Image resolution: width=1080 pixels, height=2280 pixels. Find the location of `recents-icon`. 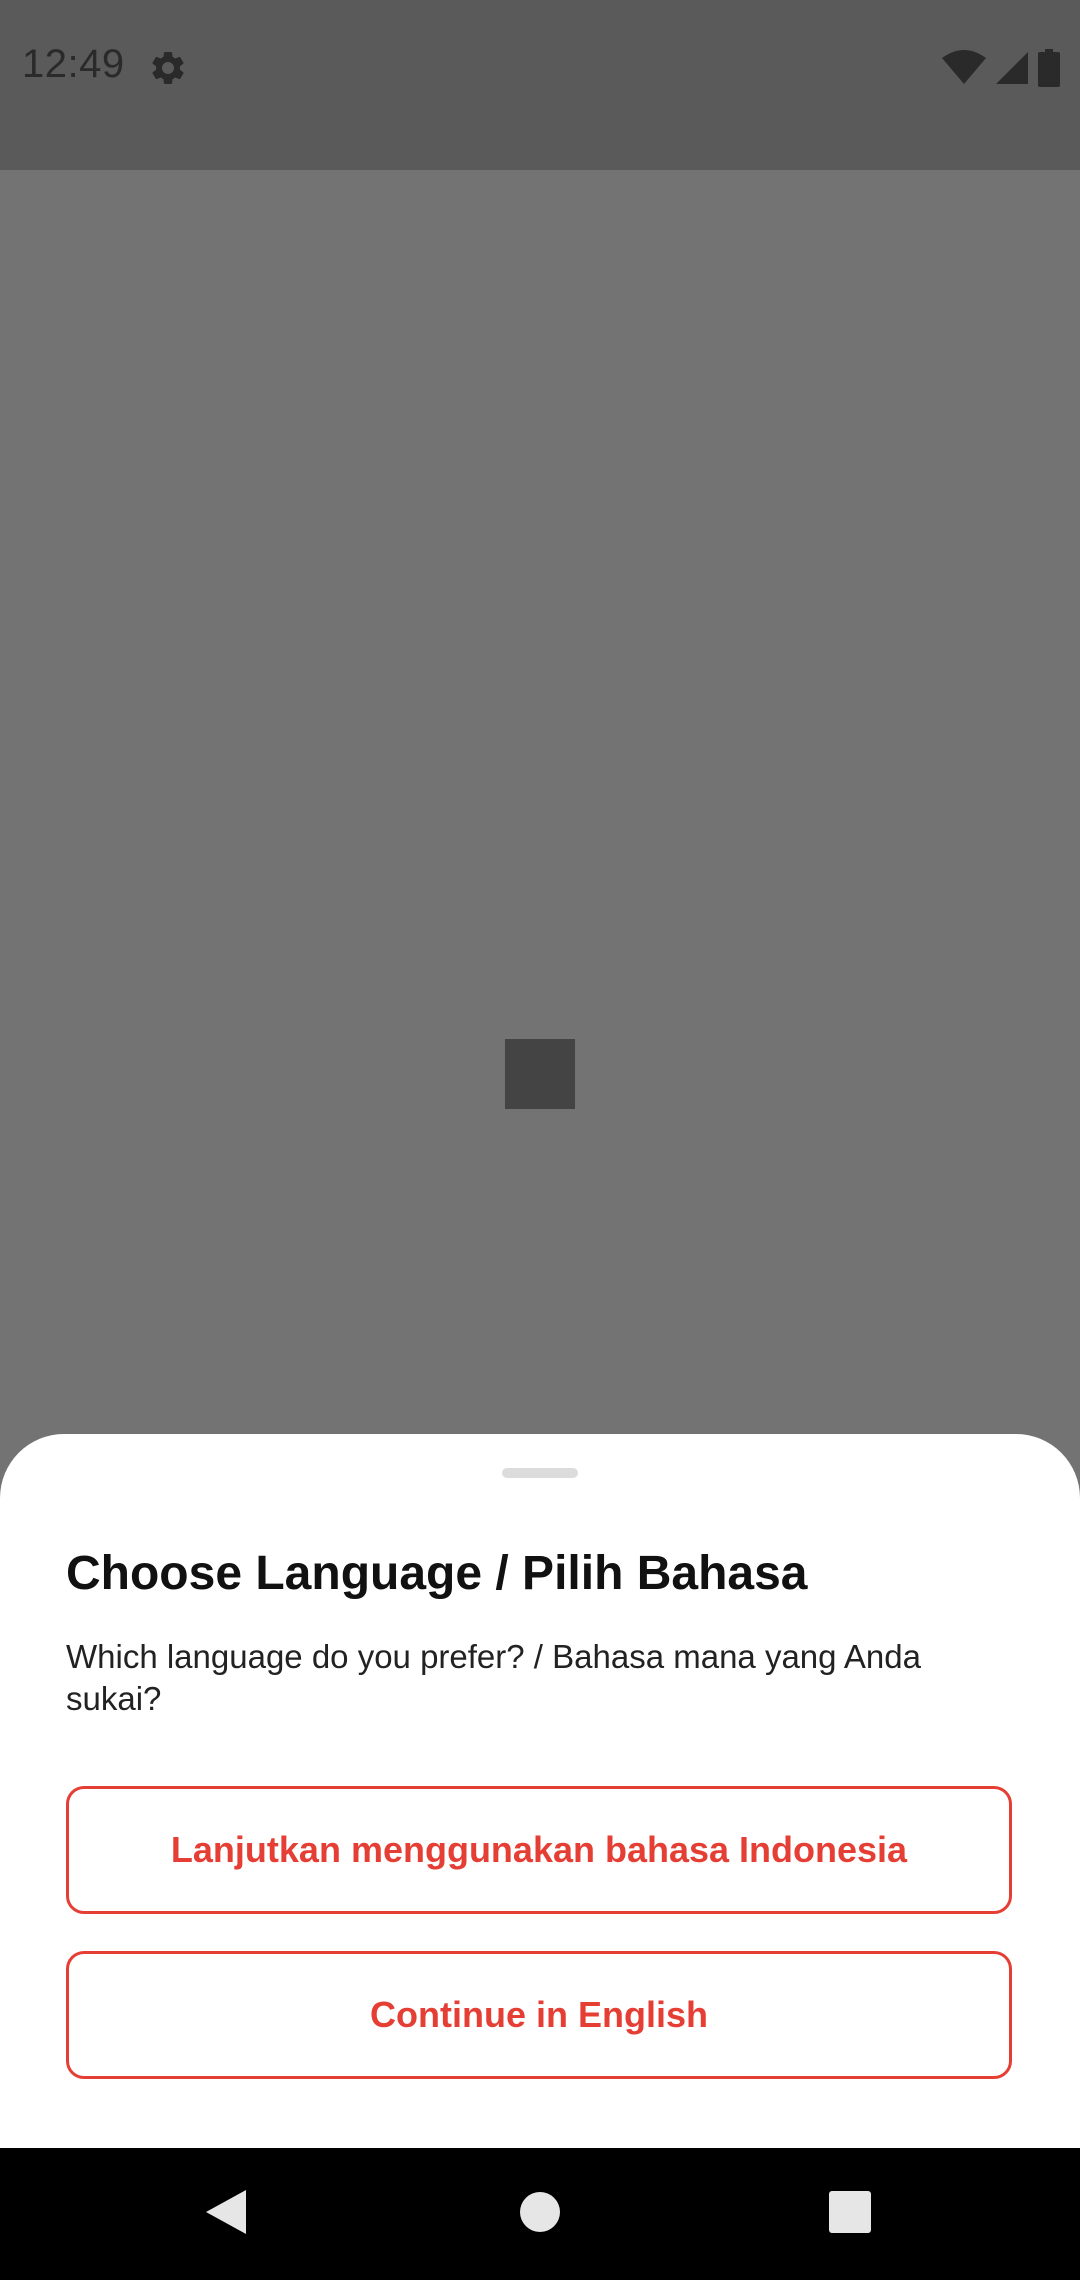

recents-icon is located at coordinates (850, 2214).